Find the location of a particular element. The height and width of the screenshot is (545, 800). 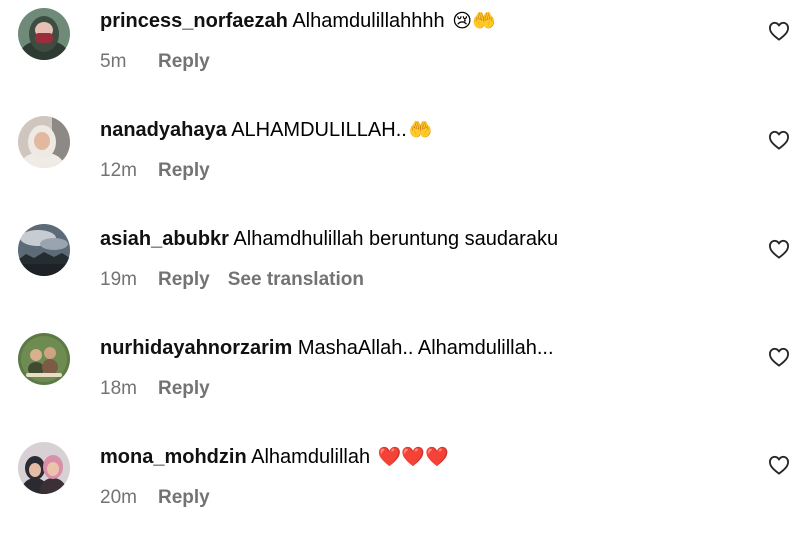

comment-username: mona_mohdzin is located at coordinates (173, 457).